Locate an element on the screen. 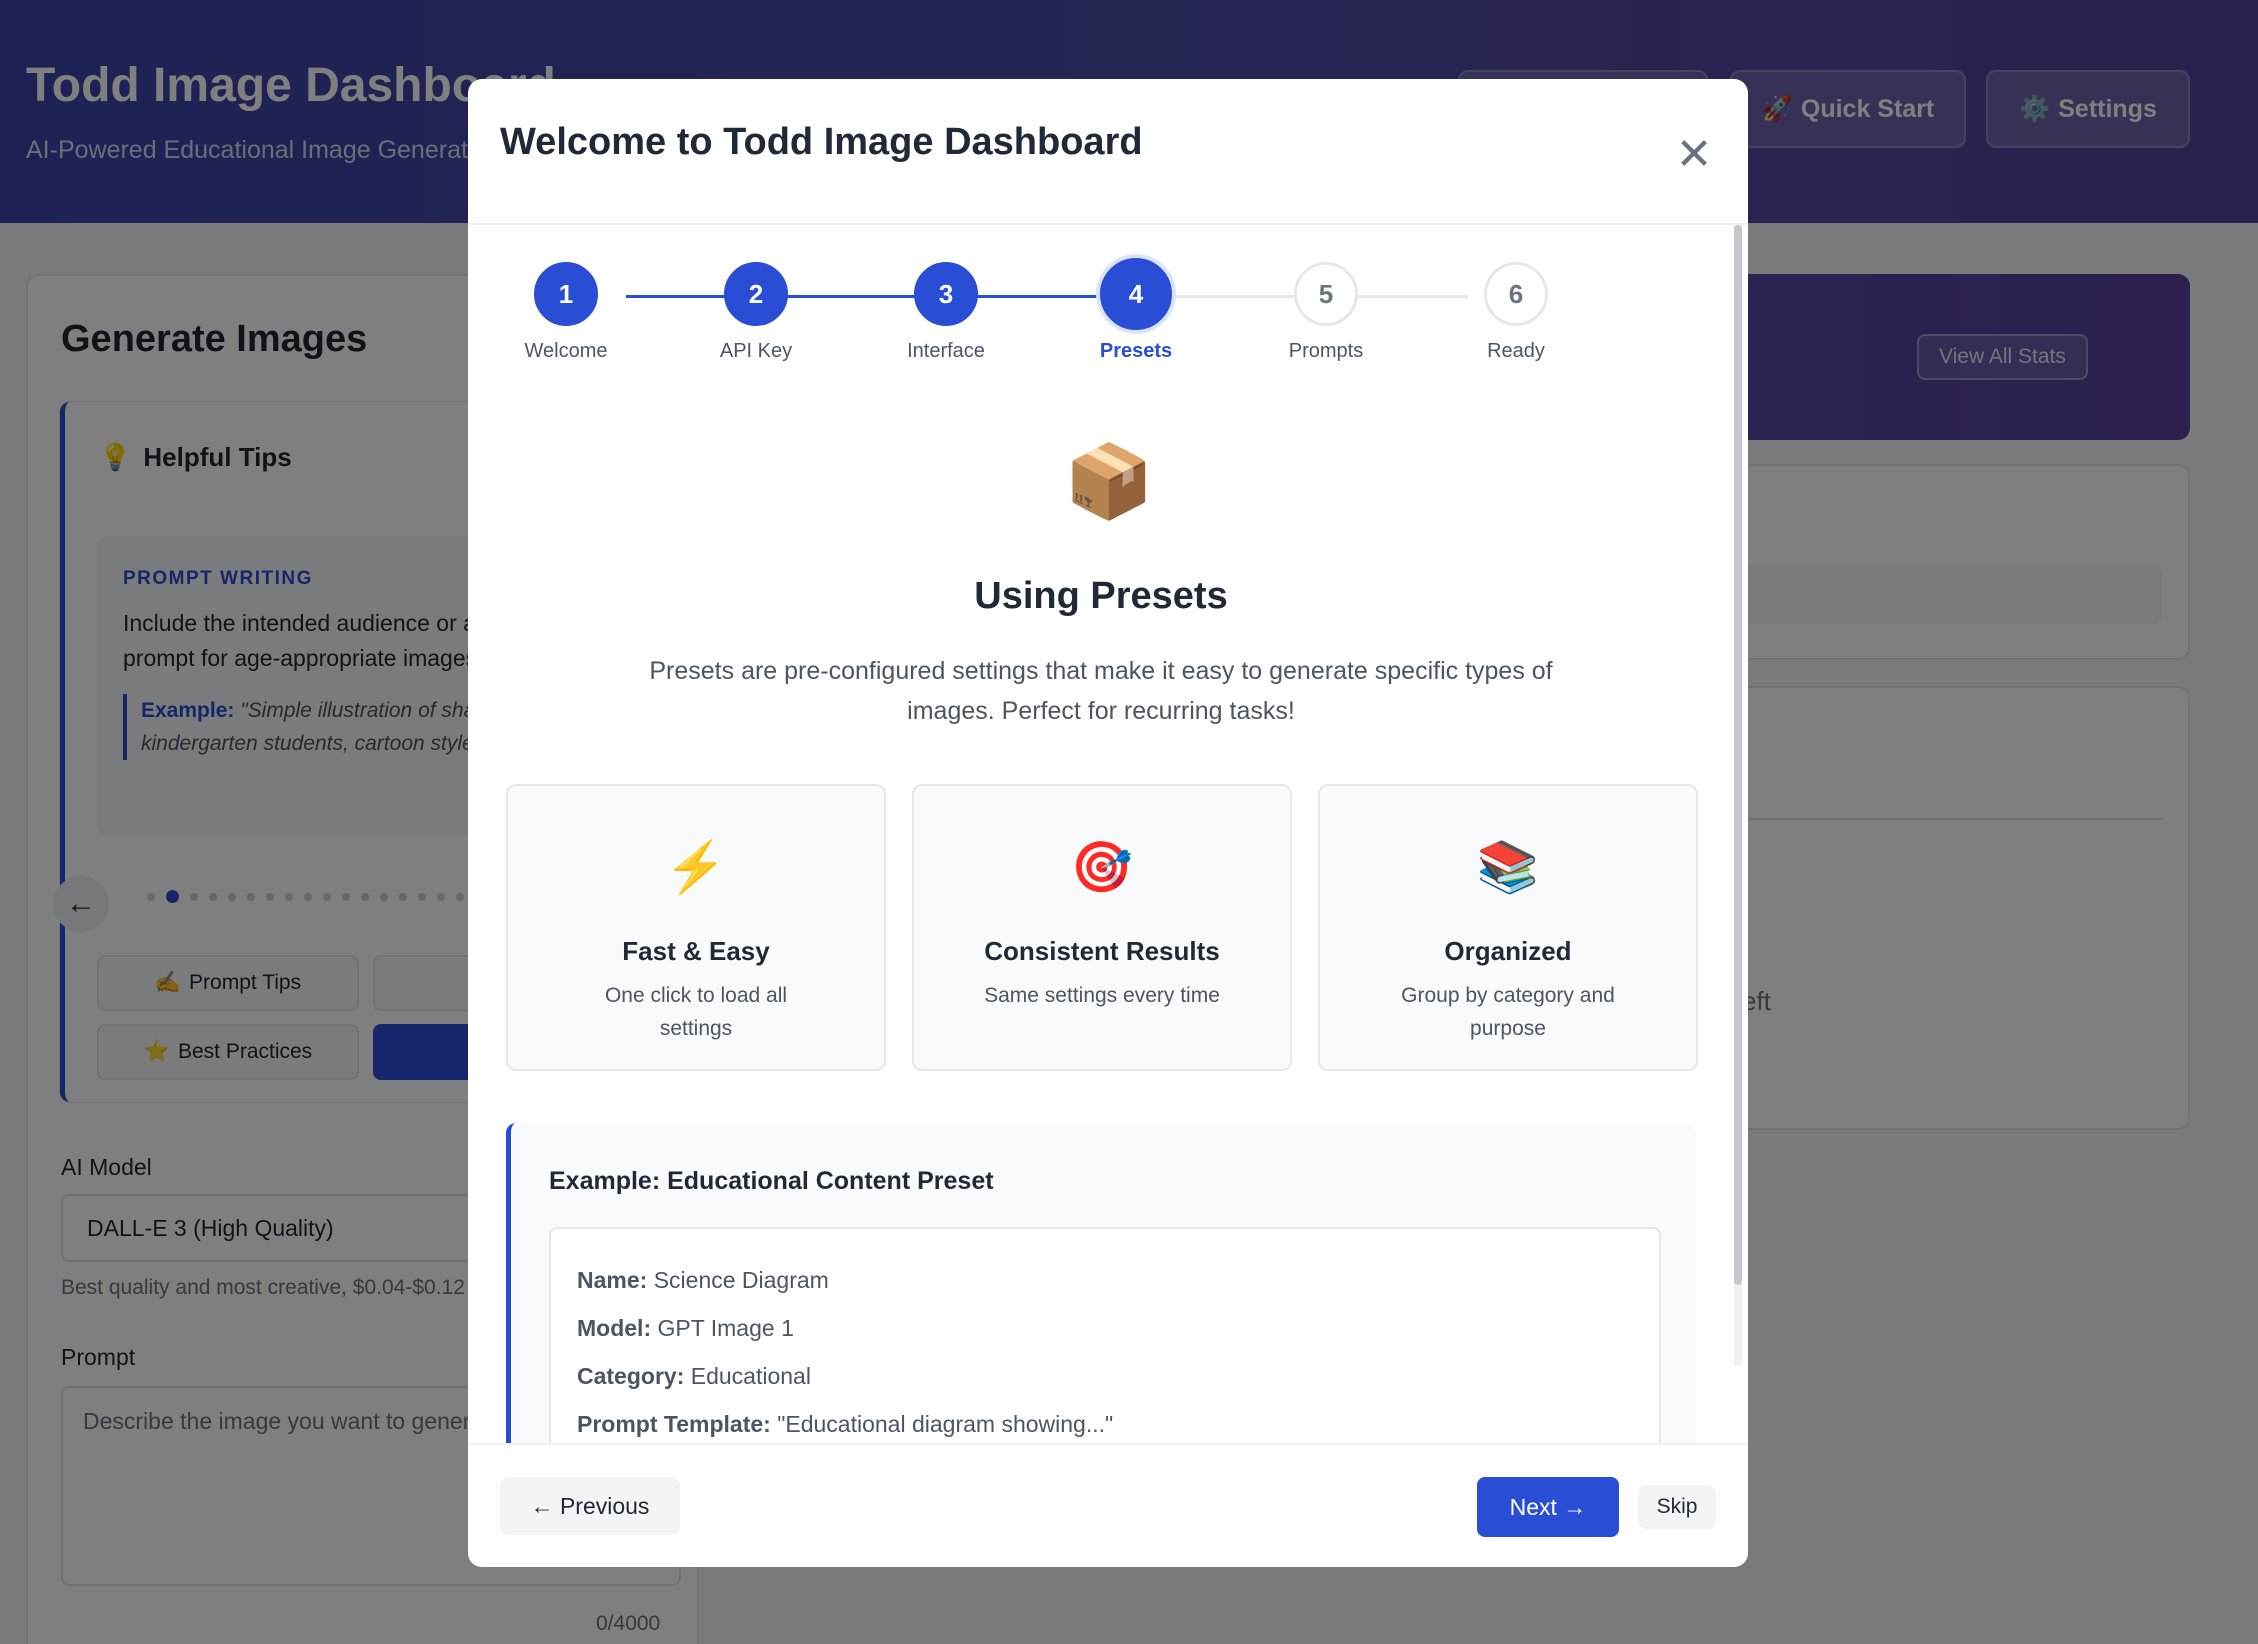 This screenshot has height=1644, width=2258. step-presets: 4 Presets is located at coordinates (1136, 310).